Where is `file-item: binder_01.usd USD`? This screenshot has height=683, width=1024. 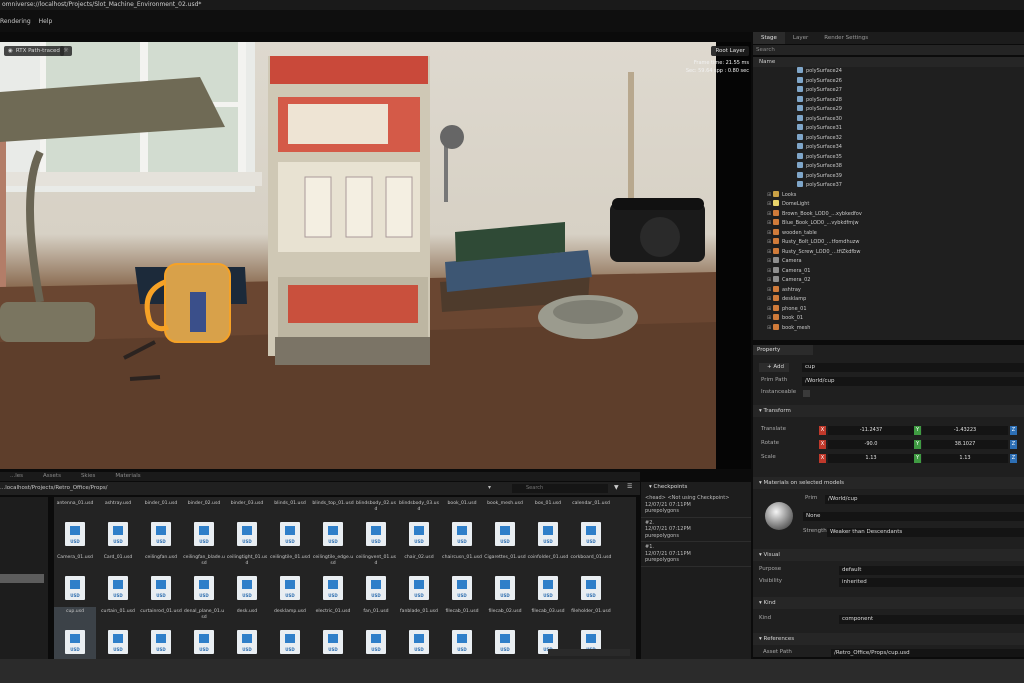 file-item: binder_01.usd USD is located at coordinates (161, 526).